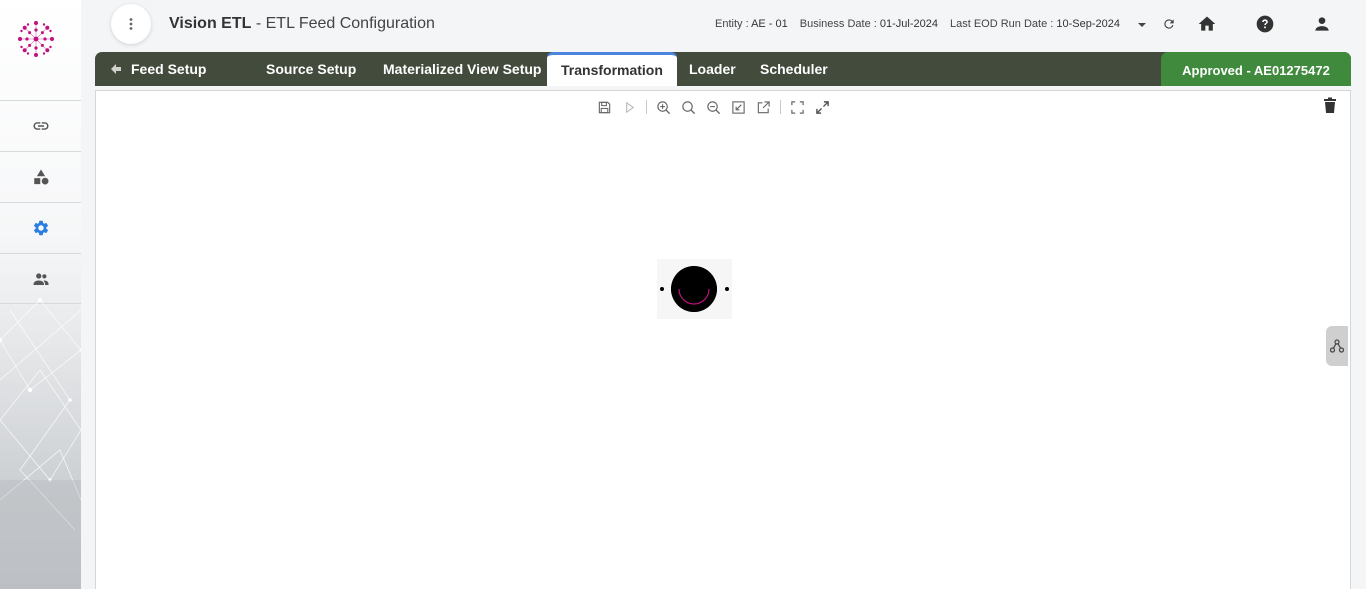 The height and width of the screenshot is (589, 1366). What do you see at coordinates (116, 69) in the screenshot?
I see `arrow-left-icon` at bounding box center [116, 69].